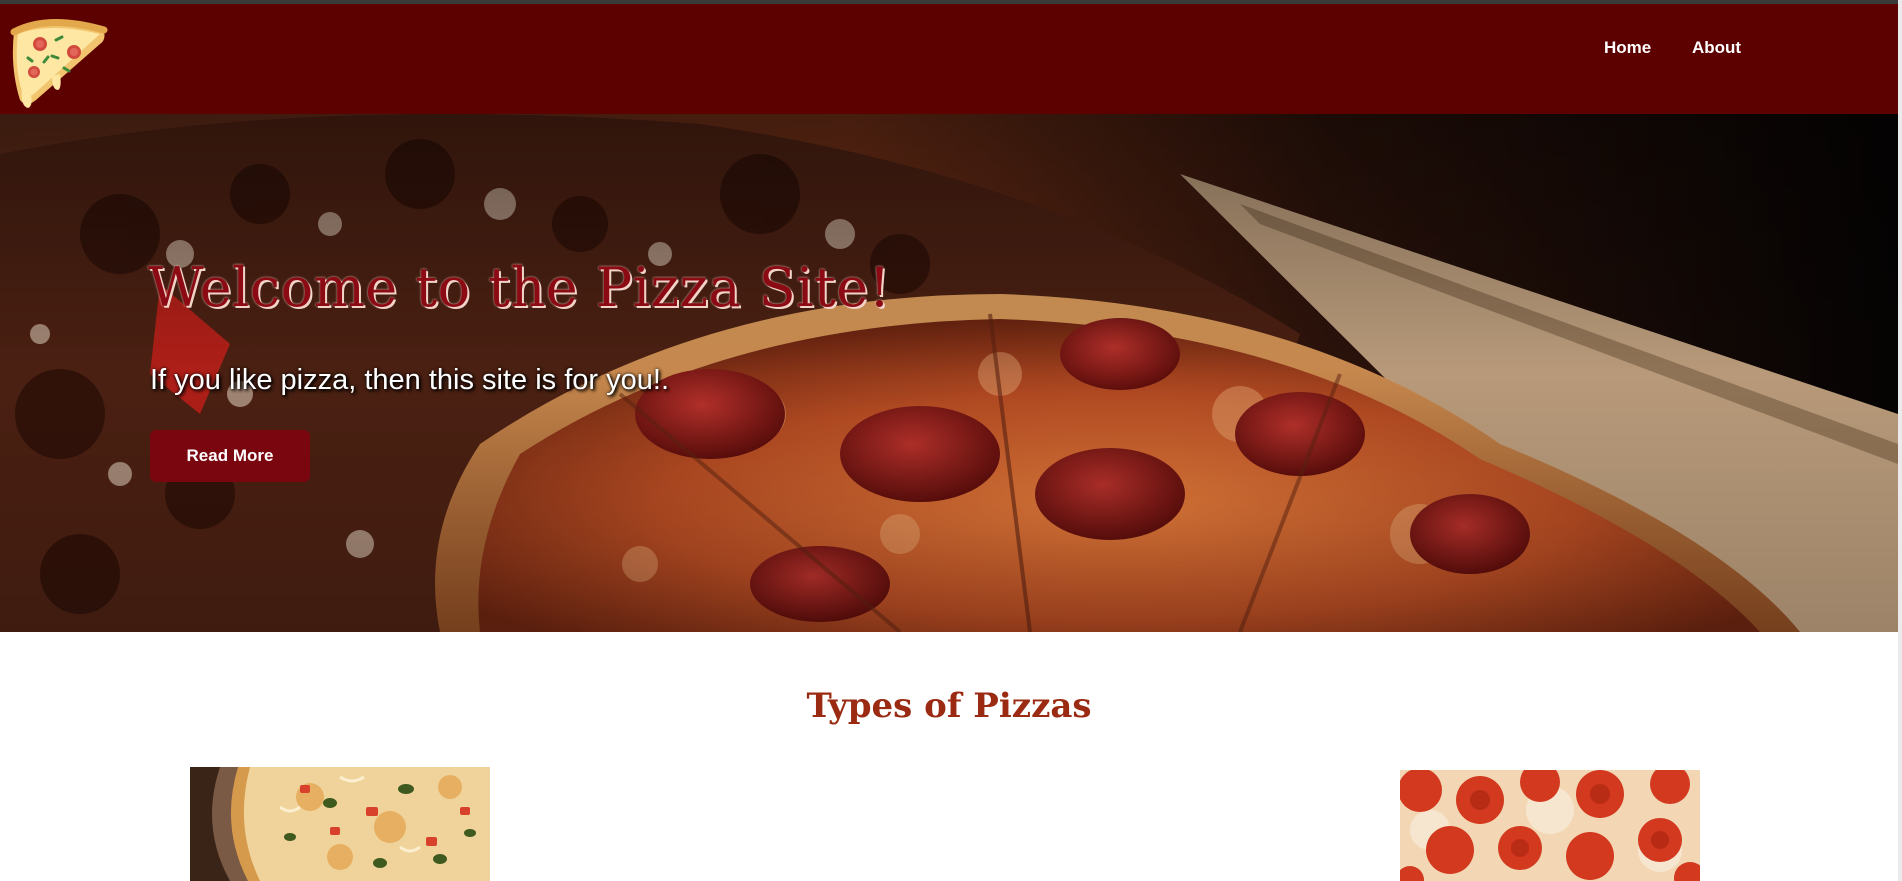 This screenshot has height=881, width=1902. What do you see at coordinates (340, 824) in the screenshot?
I see `veggie-pizza-image` at bounding box center [340, 824].